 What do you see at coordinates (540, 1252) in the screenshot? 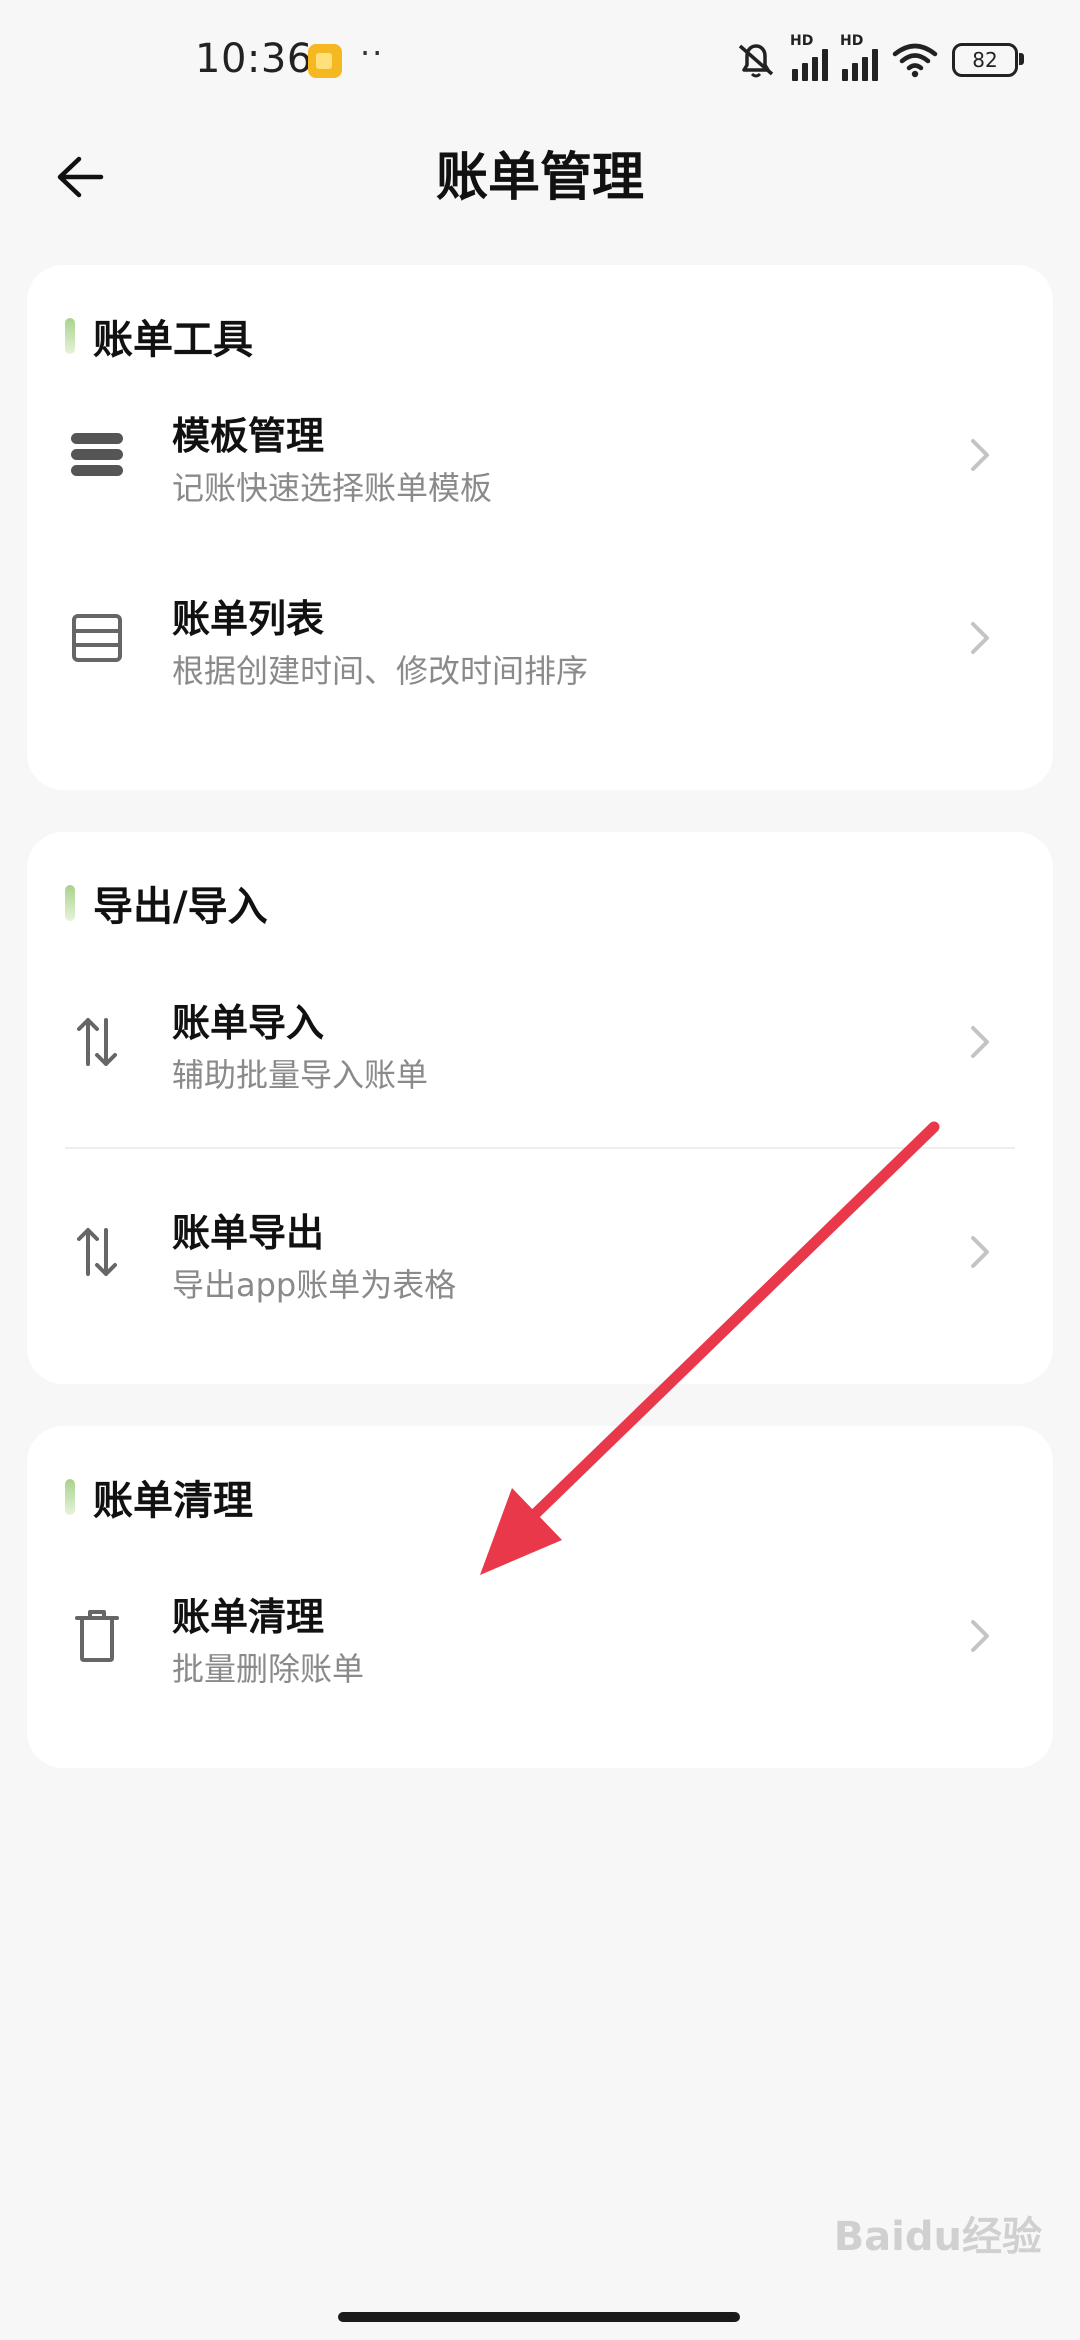
I see `row-bill-export: 账单导出 导出app账单为表格` at bounding box center [540, 1252].